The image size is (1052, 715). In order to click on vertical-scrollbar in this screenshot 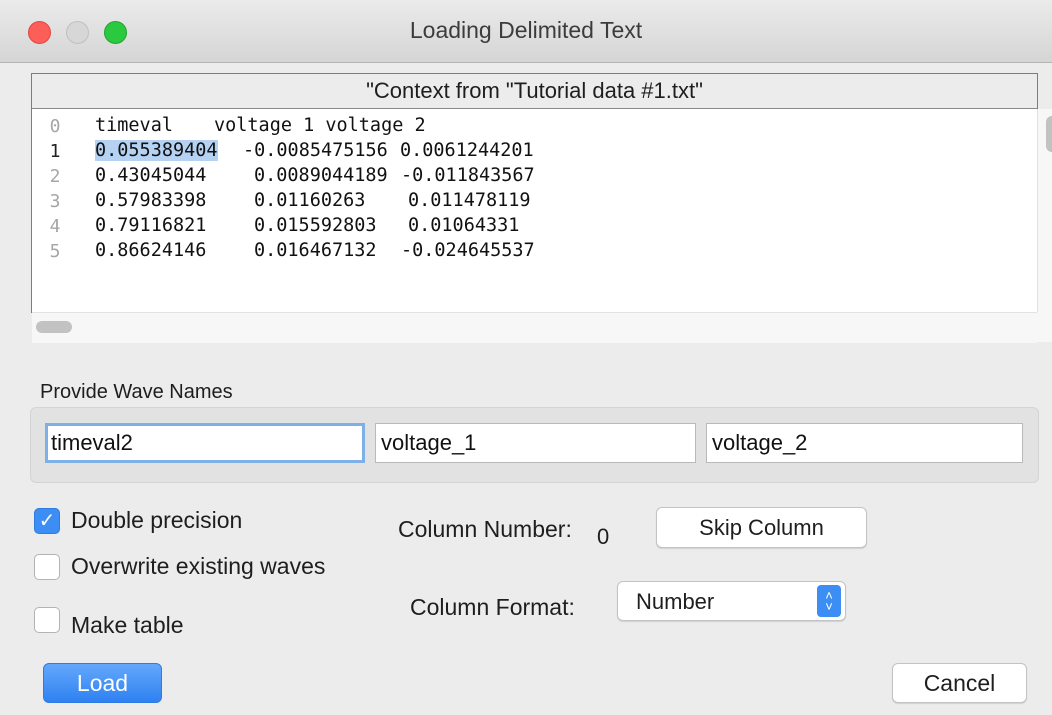, I will do `click(1044, 210)`.